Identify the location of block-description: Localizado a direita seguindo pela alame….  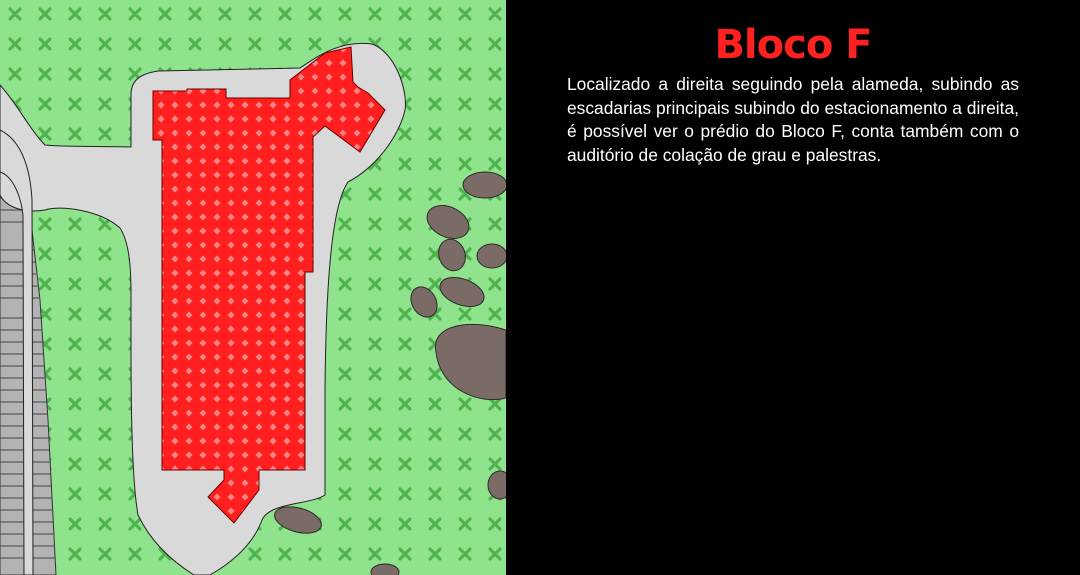
(793, 119).